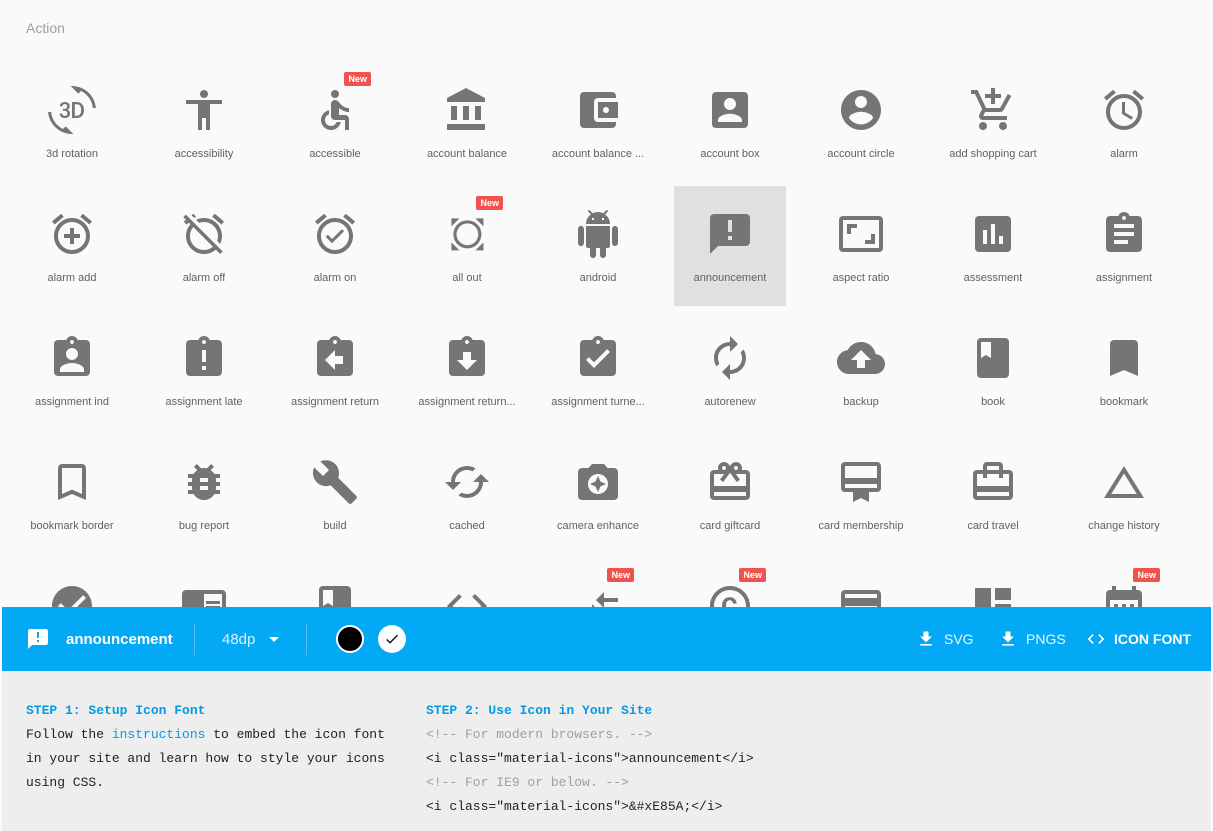 This screenshot has height=831, width=1213. I want to click on 3d-rotation-icon, so click(72, 110).